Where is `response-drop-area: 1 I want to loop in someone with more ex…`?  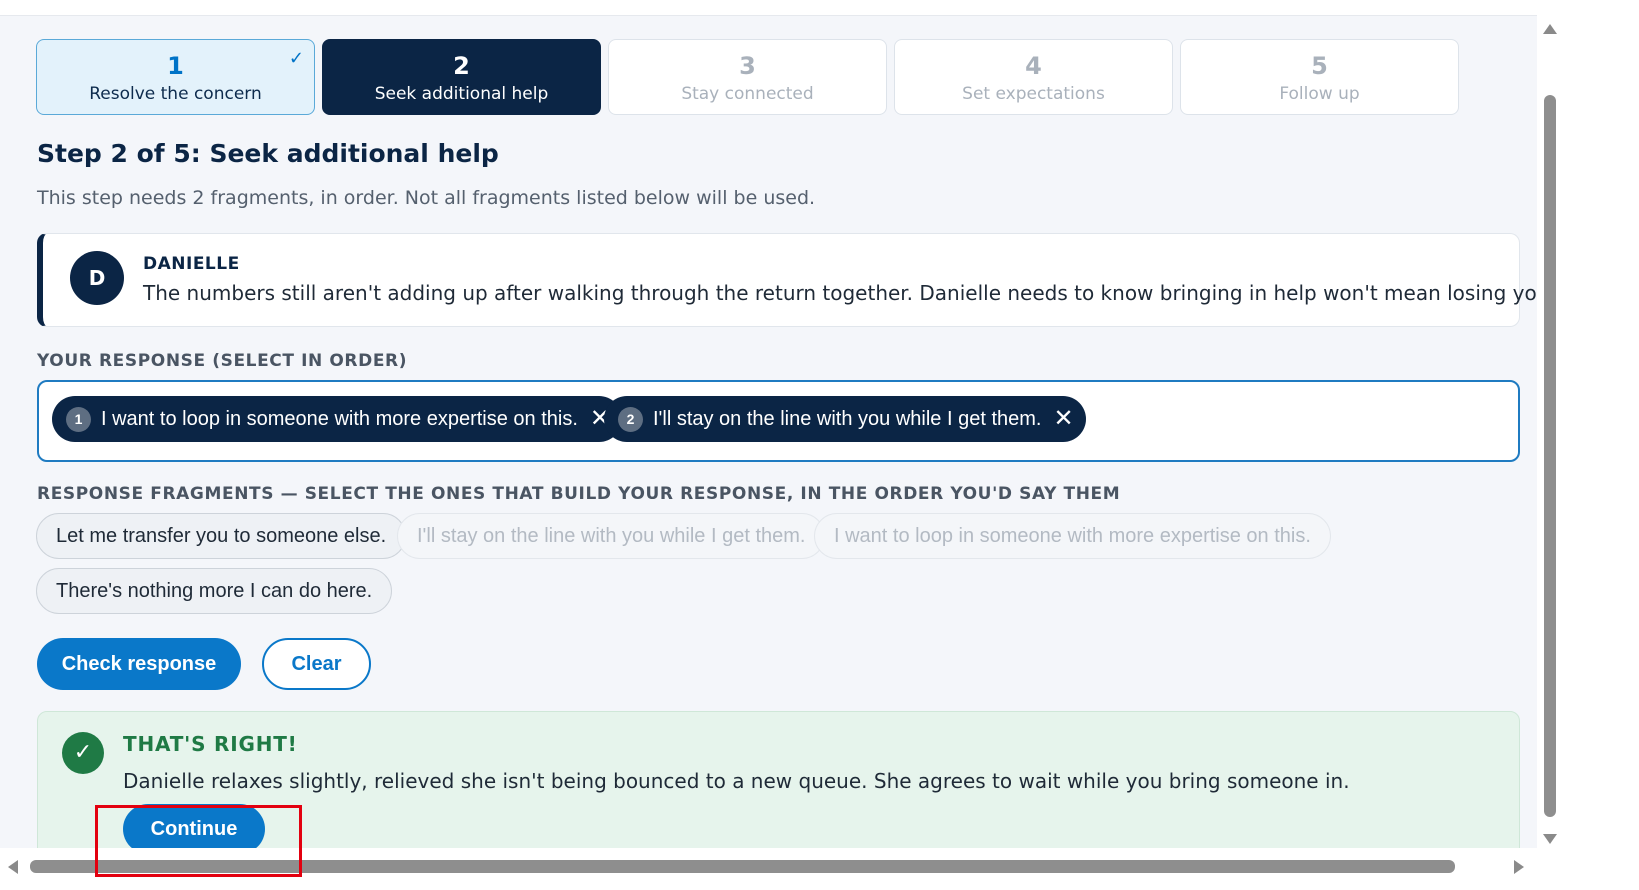
response-drop-area: 1 I want to loop in someone with more ex… is located at coordinates (778, 421).